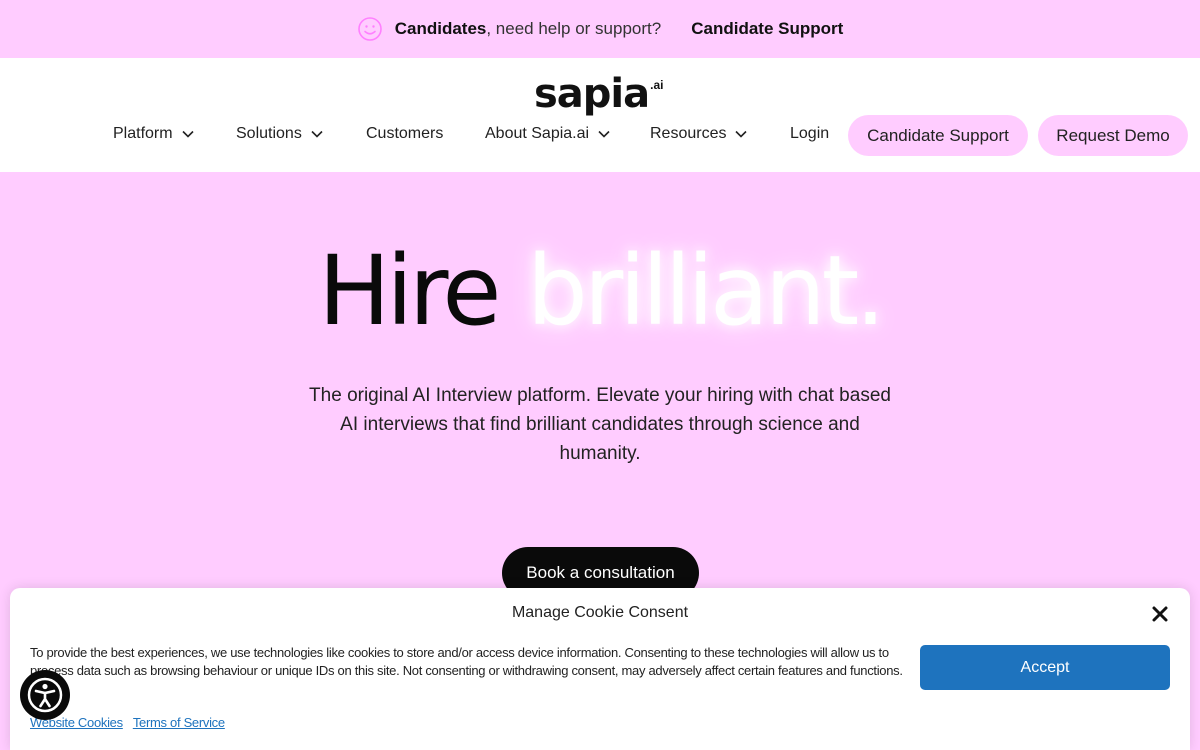 The height and width of the screenshot is (750, 1200). Describe the element at coordinates (528, 28) in the screenshot. I see `candidates-help-text: Candidates, need help or support?` at that location.